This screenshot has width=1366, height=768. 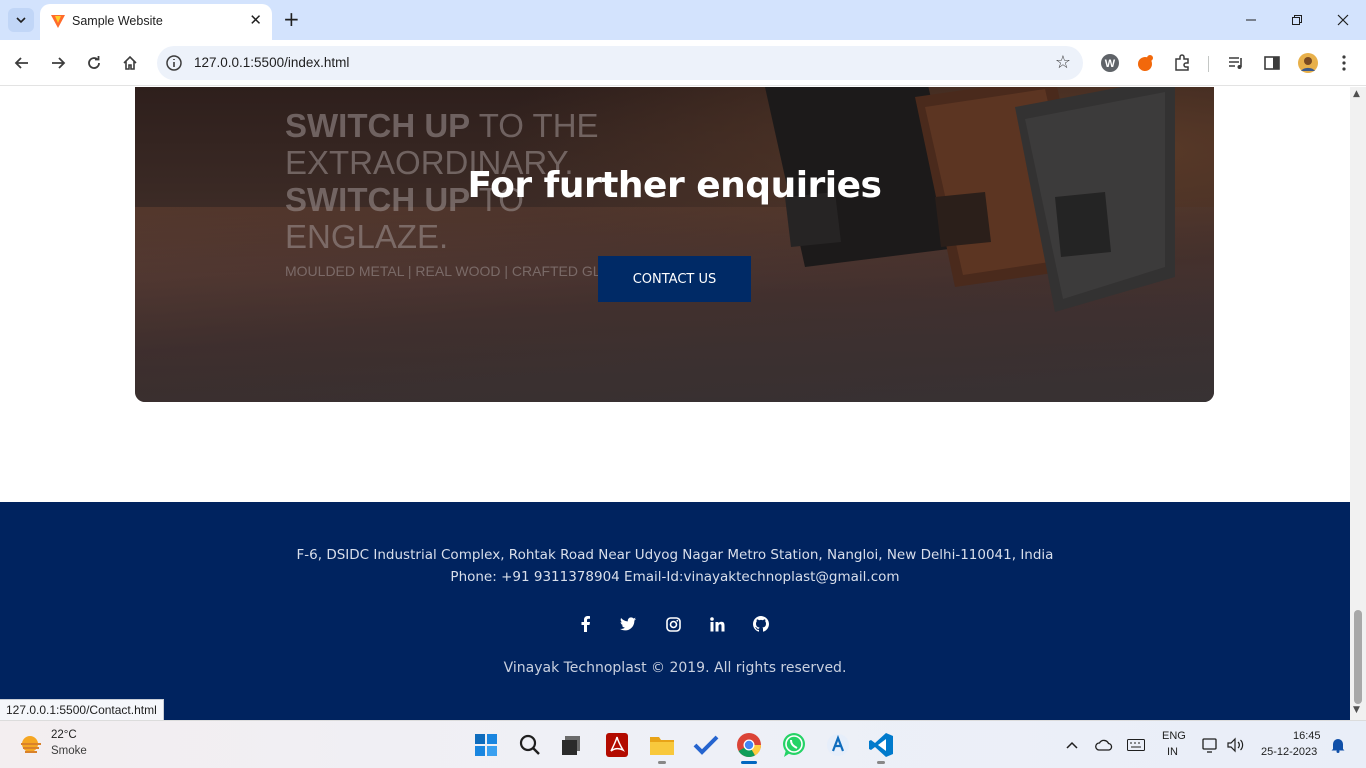 What do you see at coordinates (617, 745) in the screenshot?
I see `adobe-acrobat-icon` at bounding box center [617, 745].